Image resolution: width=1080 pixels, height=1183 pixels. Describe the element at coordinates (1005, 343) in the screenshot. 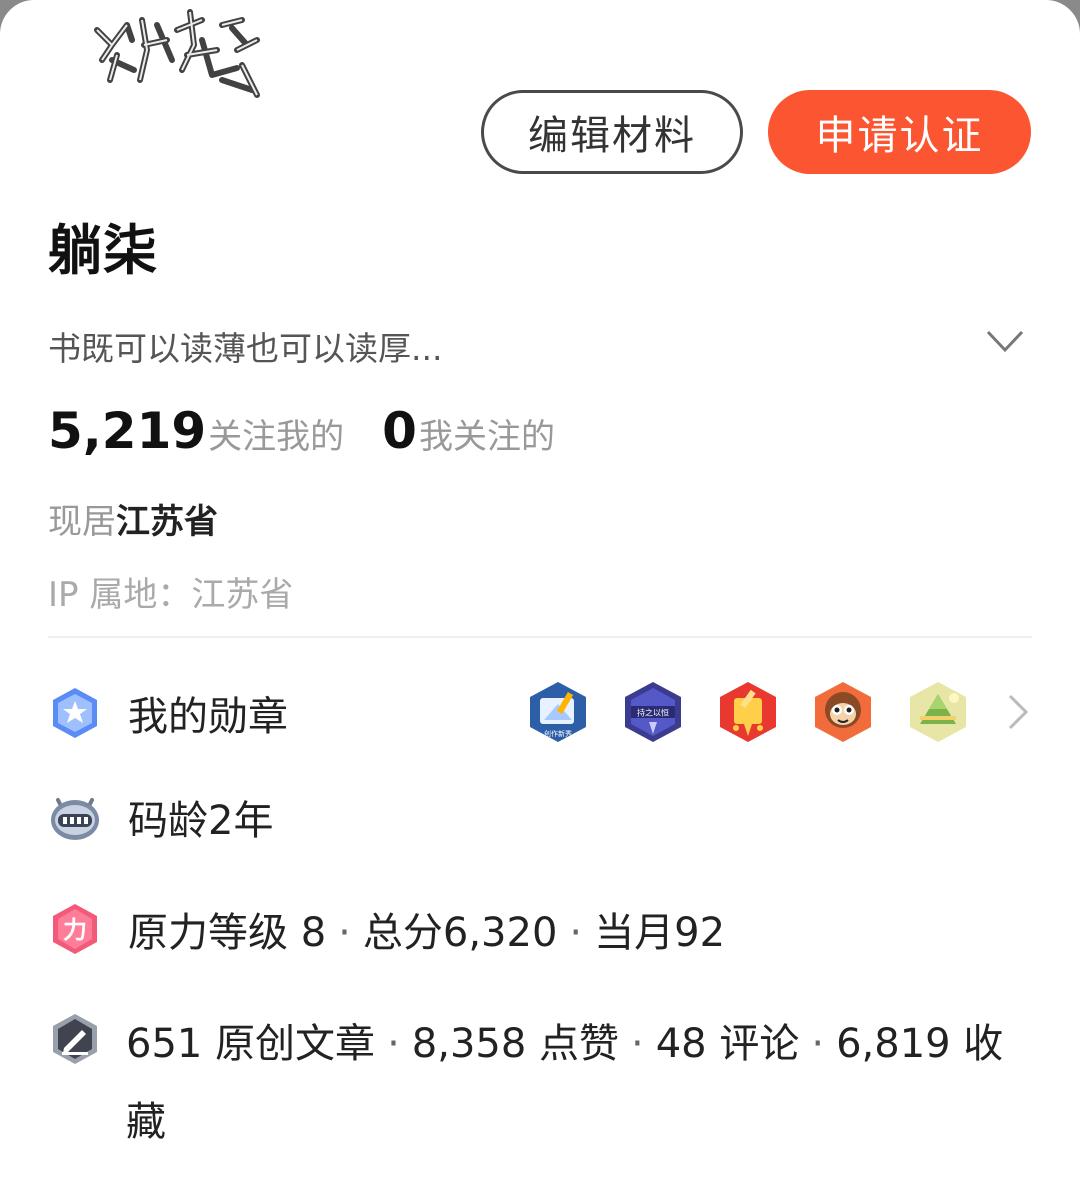

I see `chevron-down-icon` at that location.